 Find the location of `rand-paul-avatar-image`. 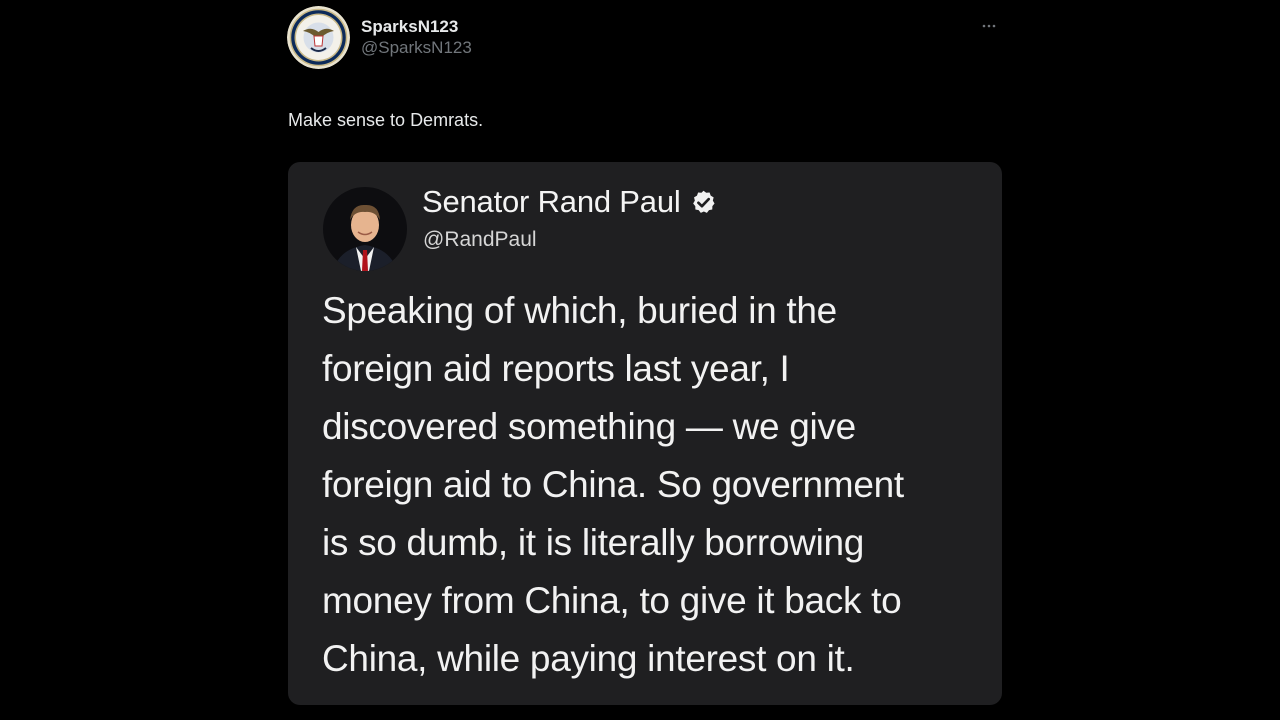

rand-paul-avatar-image is located at coordinates (365, 229).